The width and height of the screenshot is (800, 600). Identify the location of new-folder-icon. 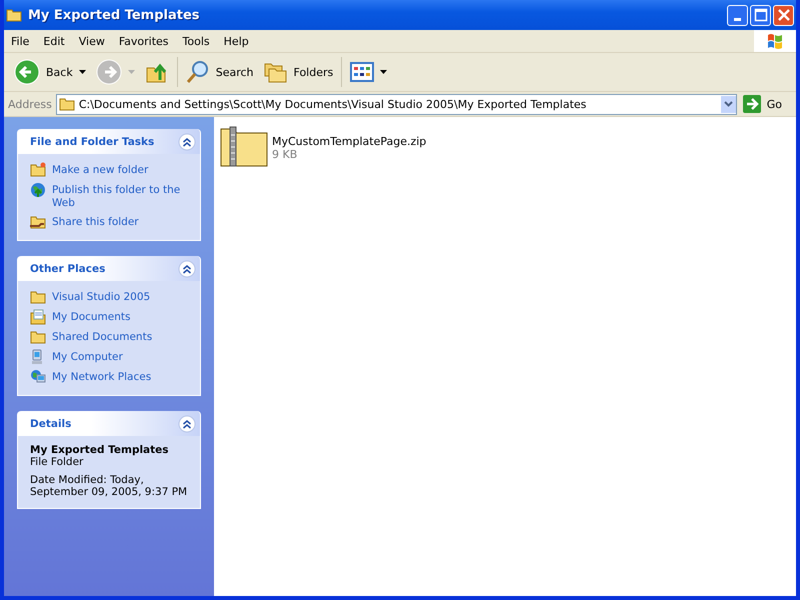
(38, 170).